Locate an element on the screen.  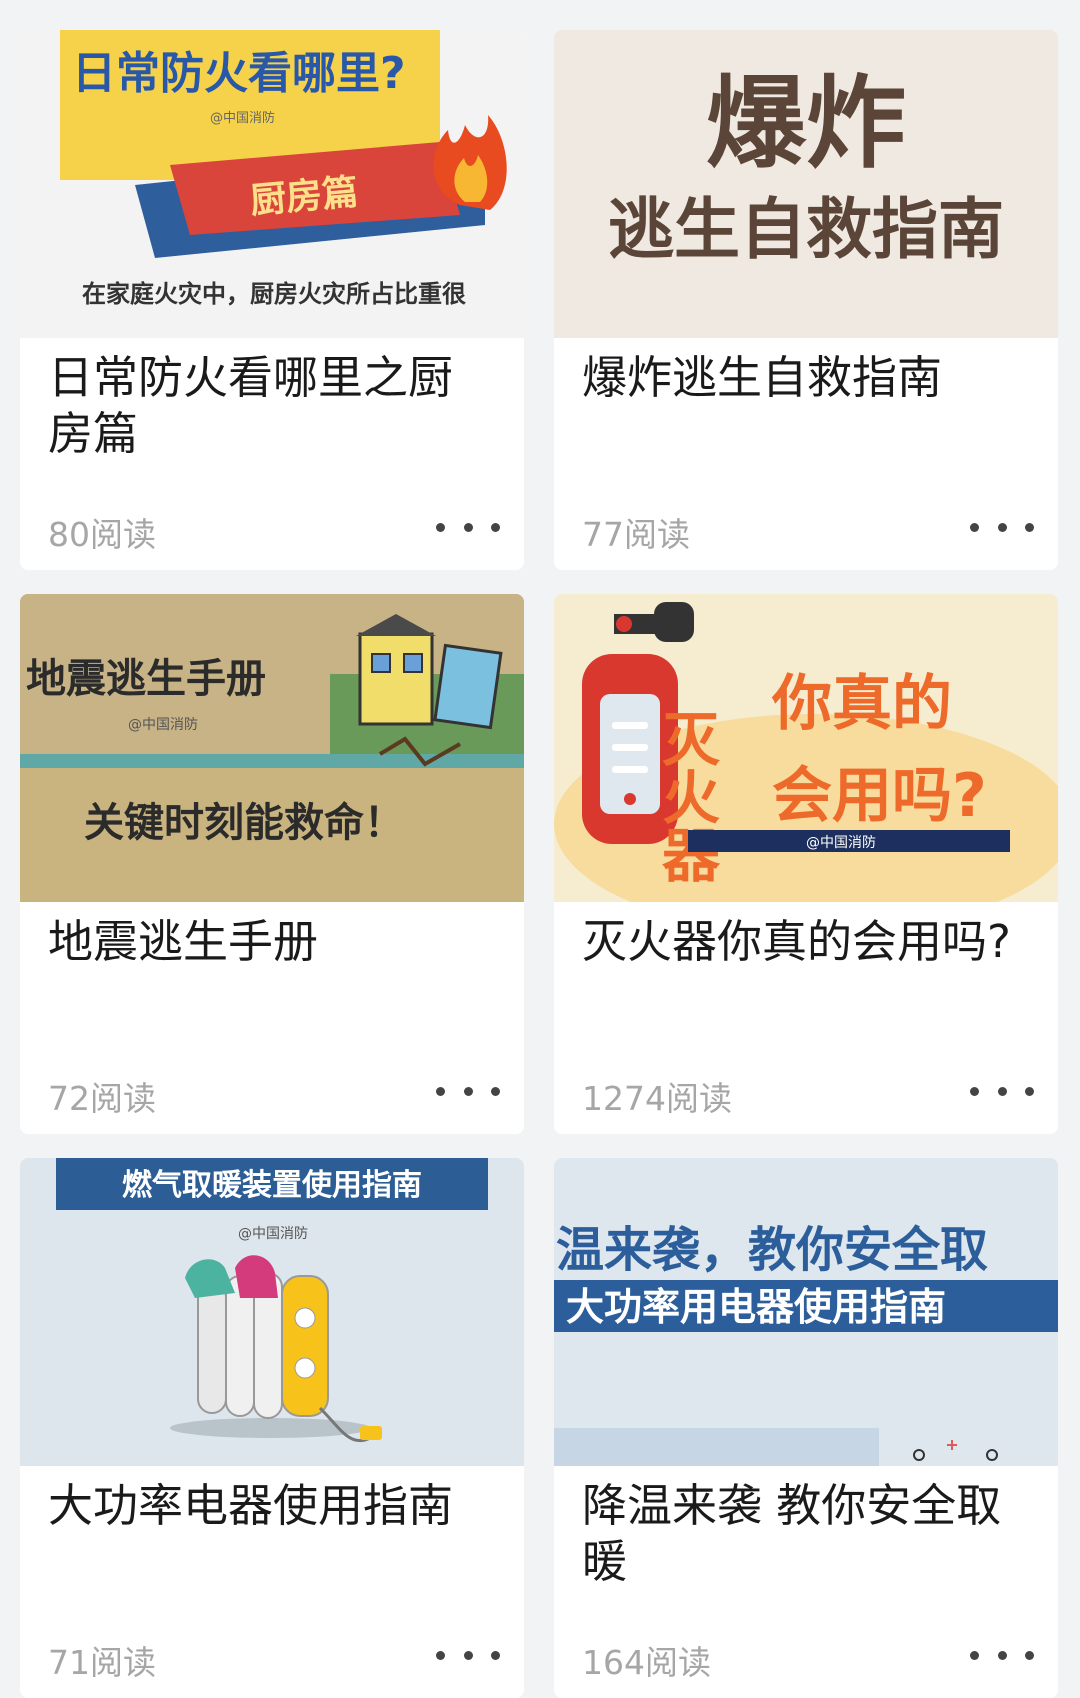
read-count: 1274阅读 is located at coordinates (657, 1098).